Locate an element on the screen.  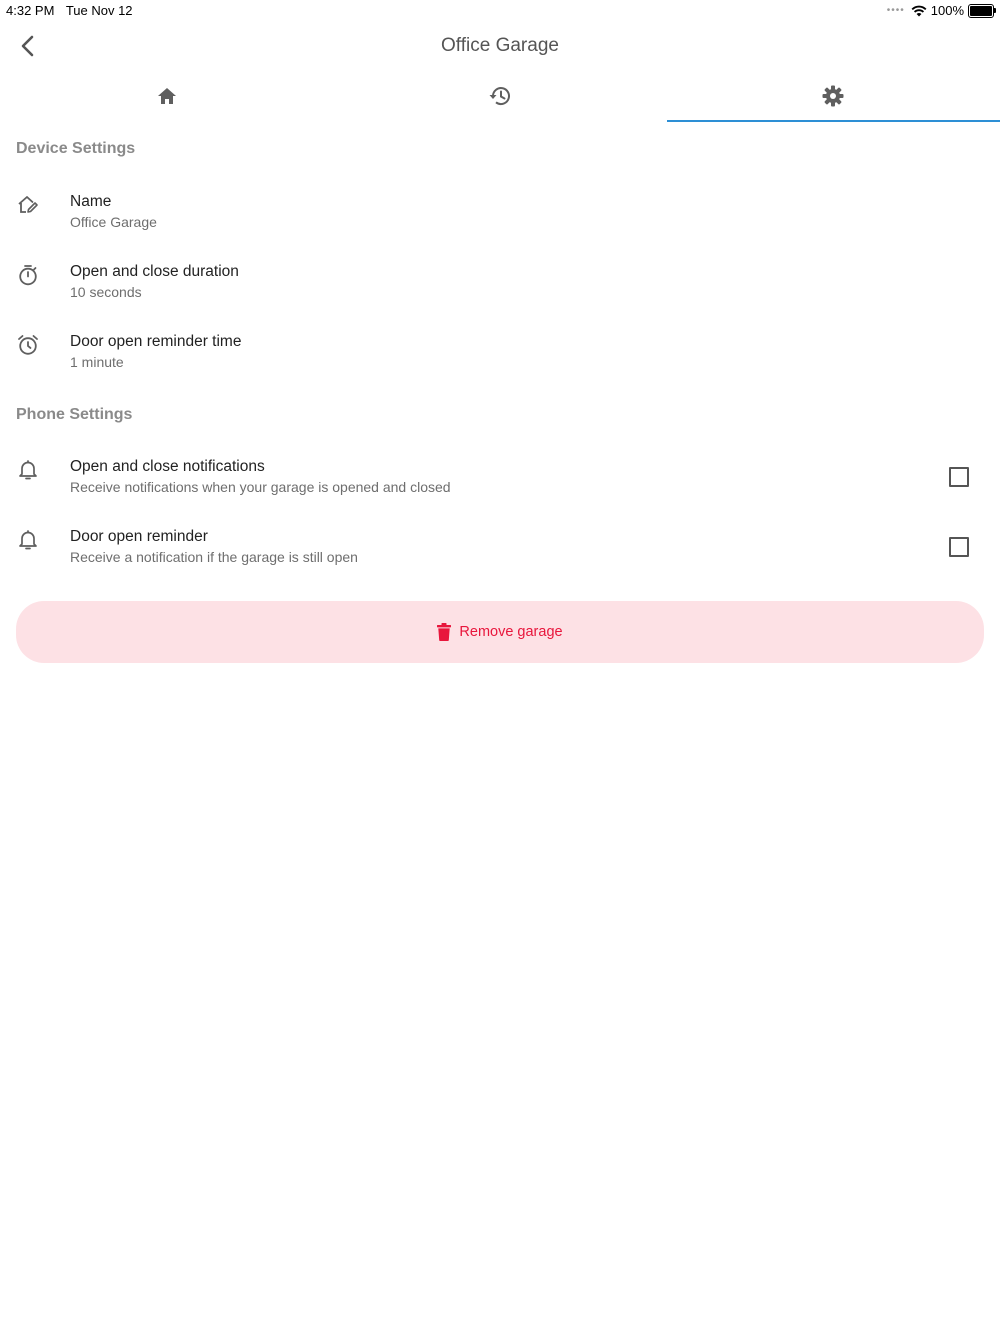
setting-row-name: Name Office Garage is located at coordinates (500, 228).